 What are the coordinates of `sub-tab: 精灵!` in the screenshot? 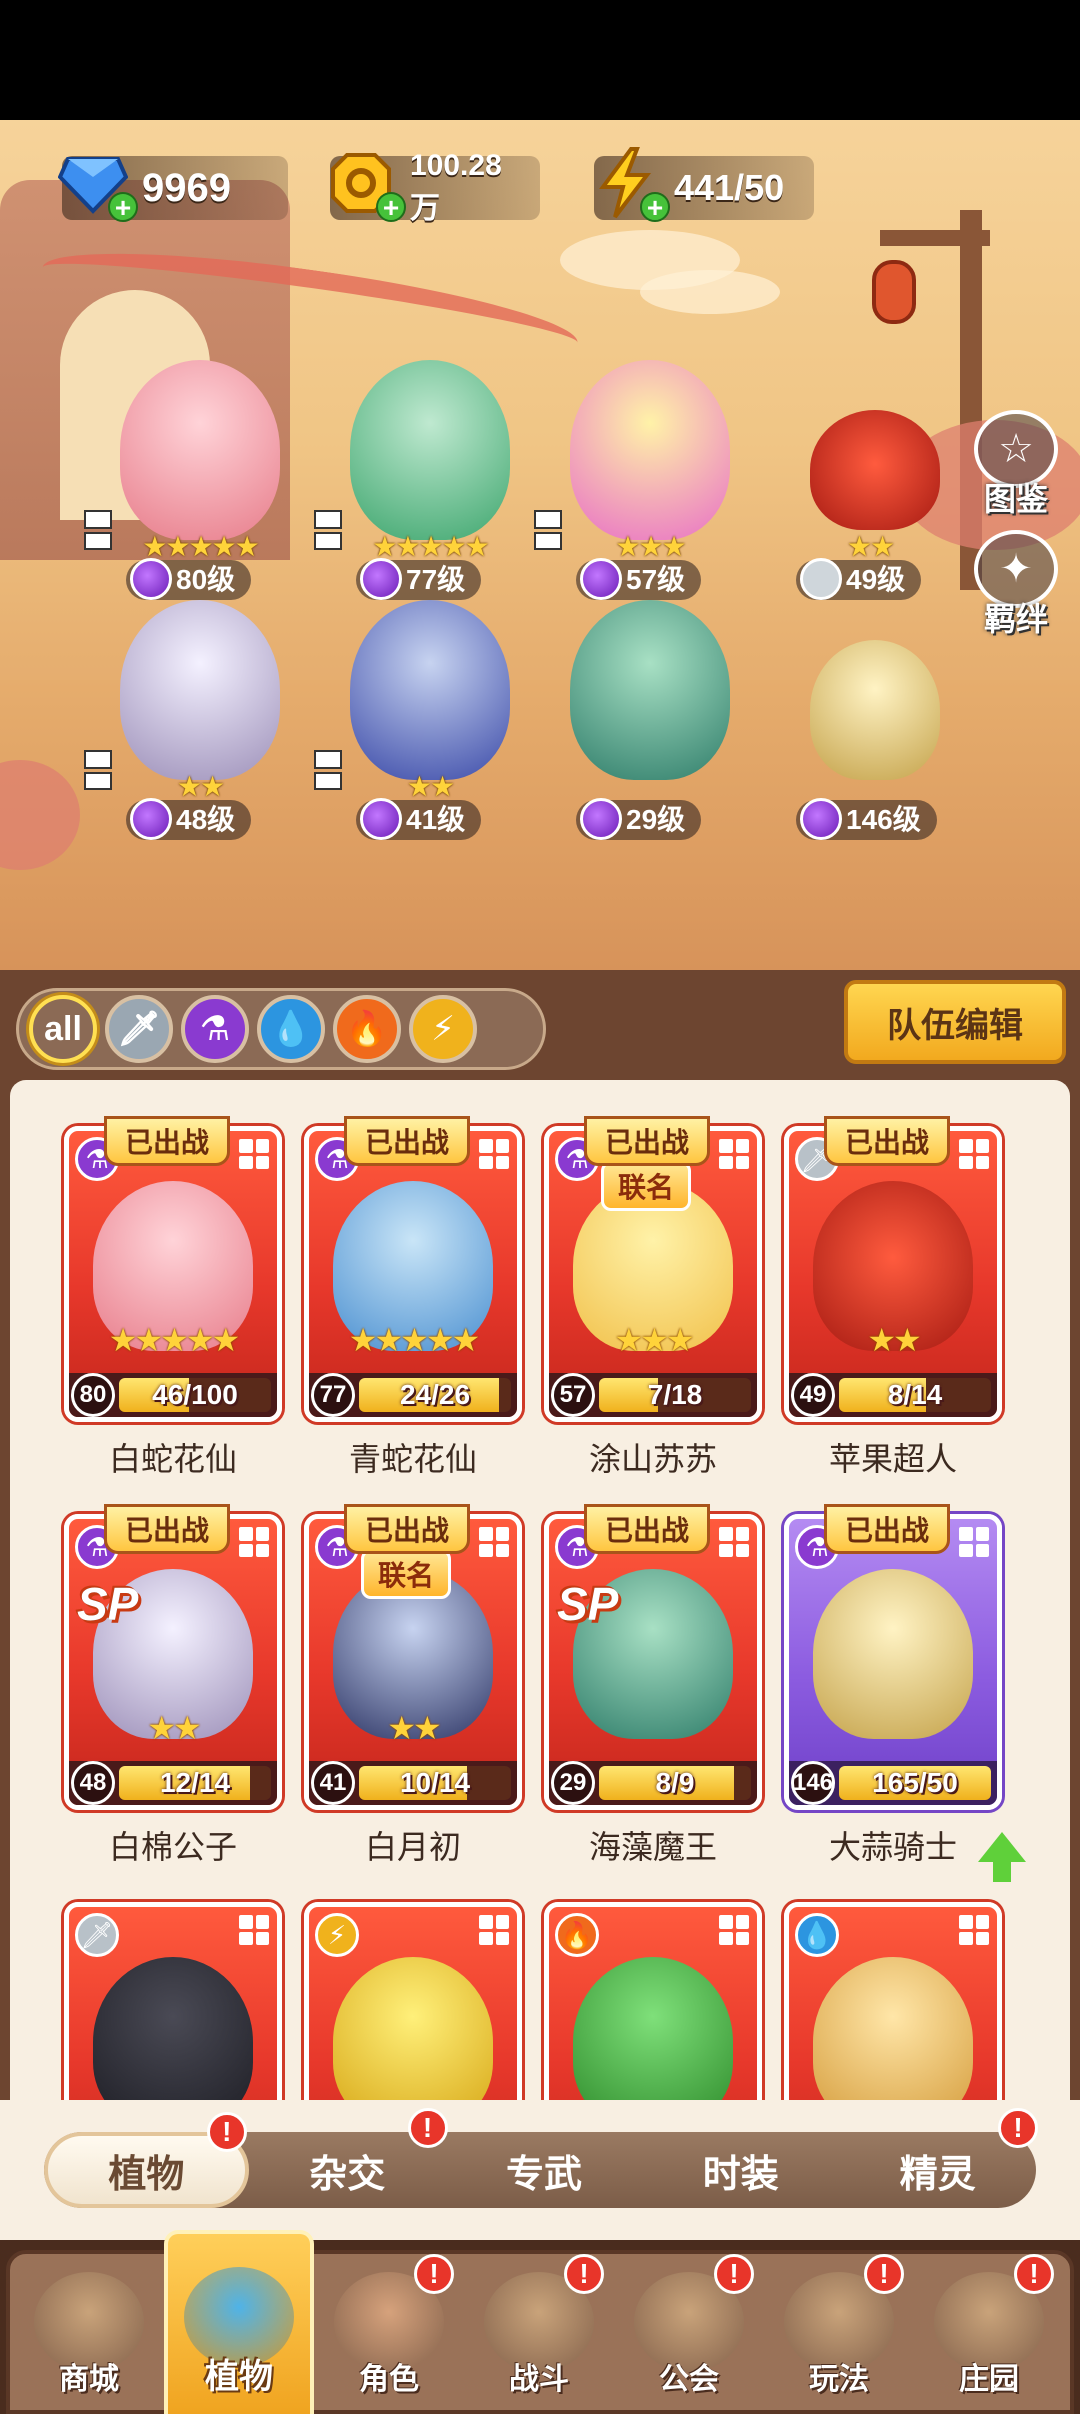 It's located at (938, 2158).